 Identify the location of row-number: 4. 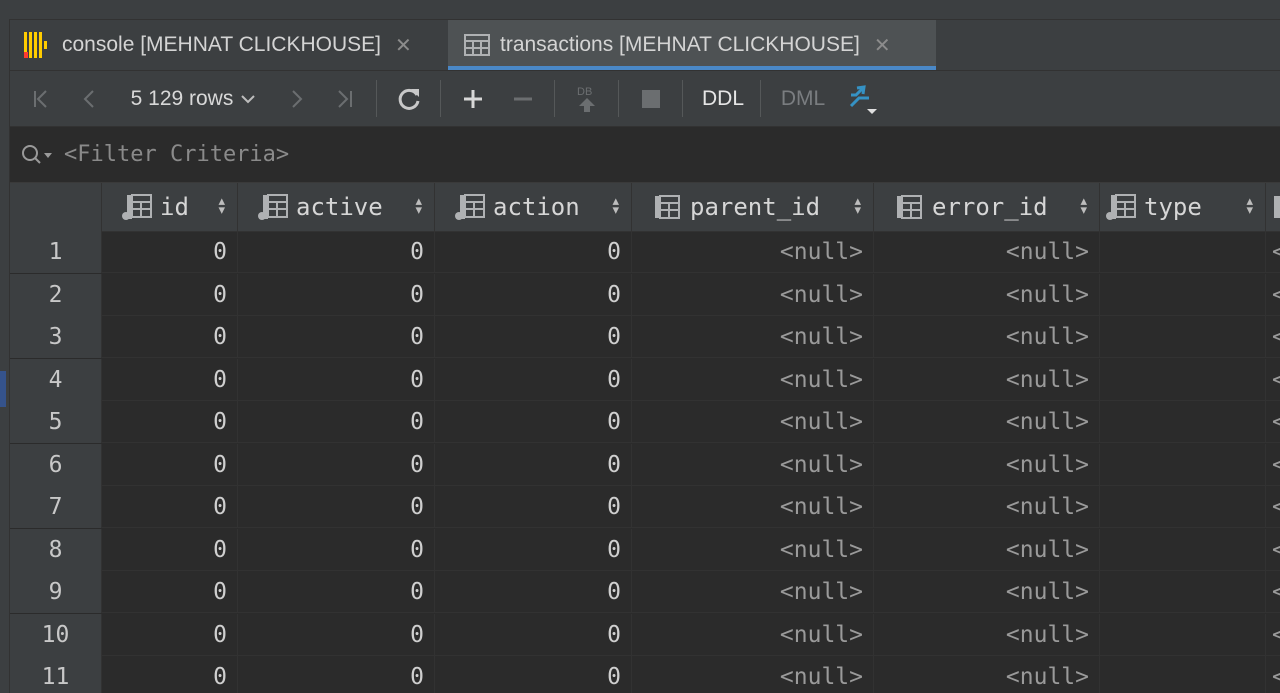
(56, 379).